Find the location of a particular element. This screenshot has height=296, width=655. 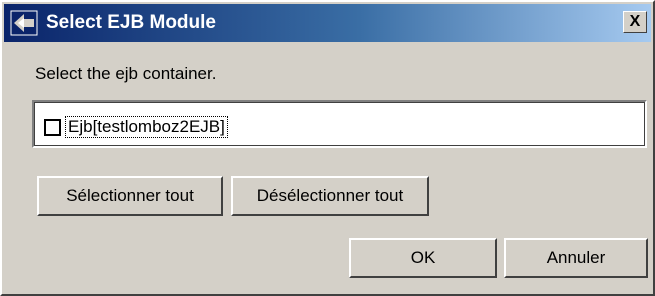

prompt-label: Select the ejb container. is located at coordinates (126, 73).